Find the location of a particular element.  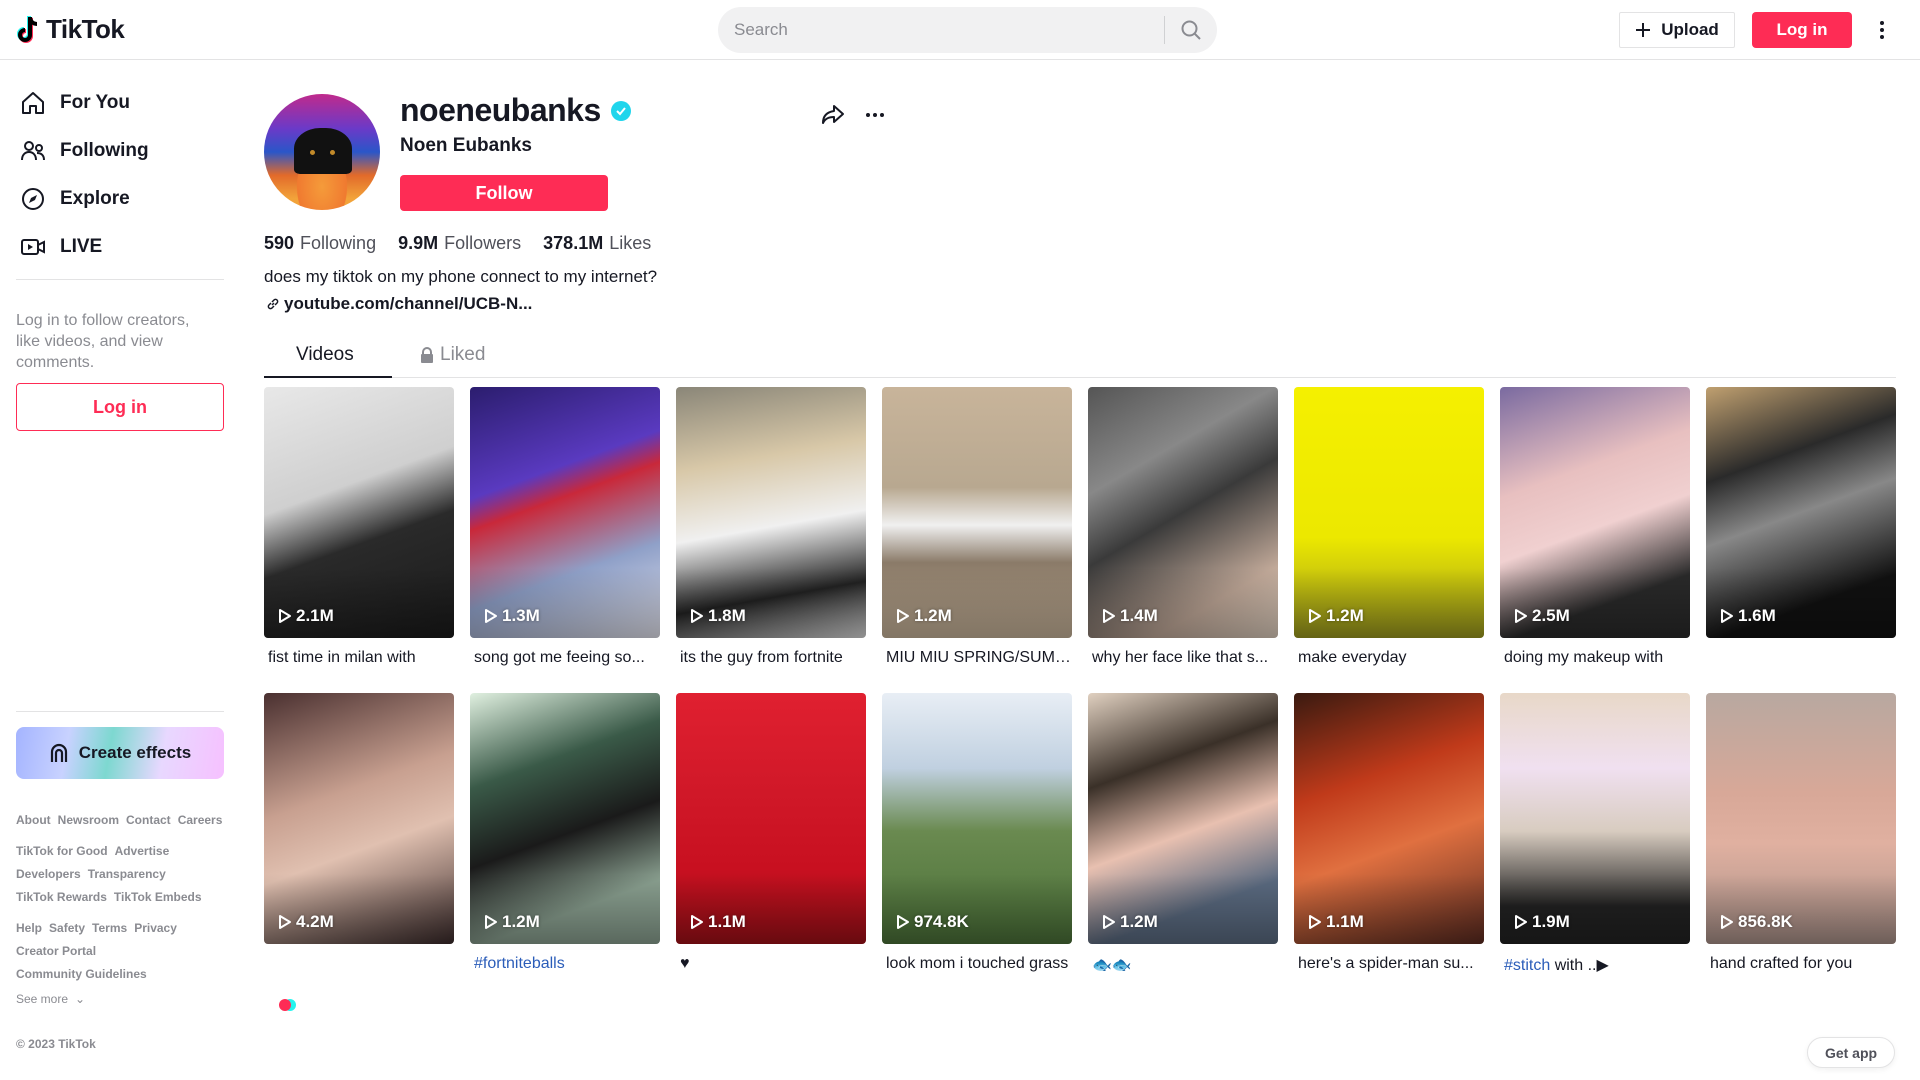

see-more-toggle: See more ⌄ is located at coordinates (50, 999).